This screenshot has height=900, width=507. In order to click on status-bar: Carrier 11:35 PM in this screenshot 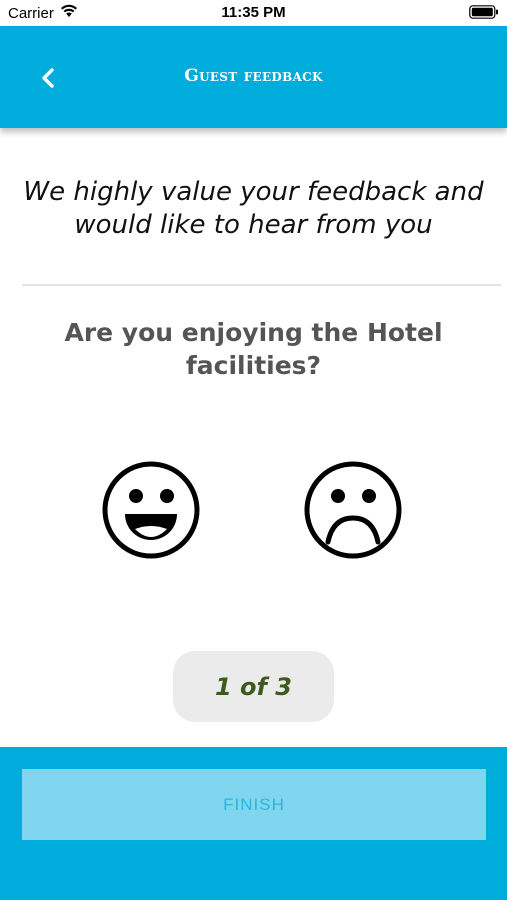, I will do `click(253, 13)`.